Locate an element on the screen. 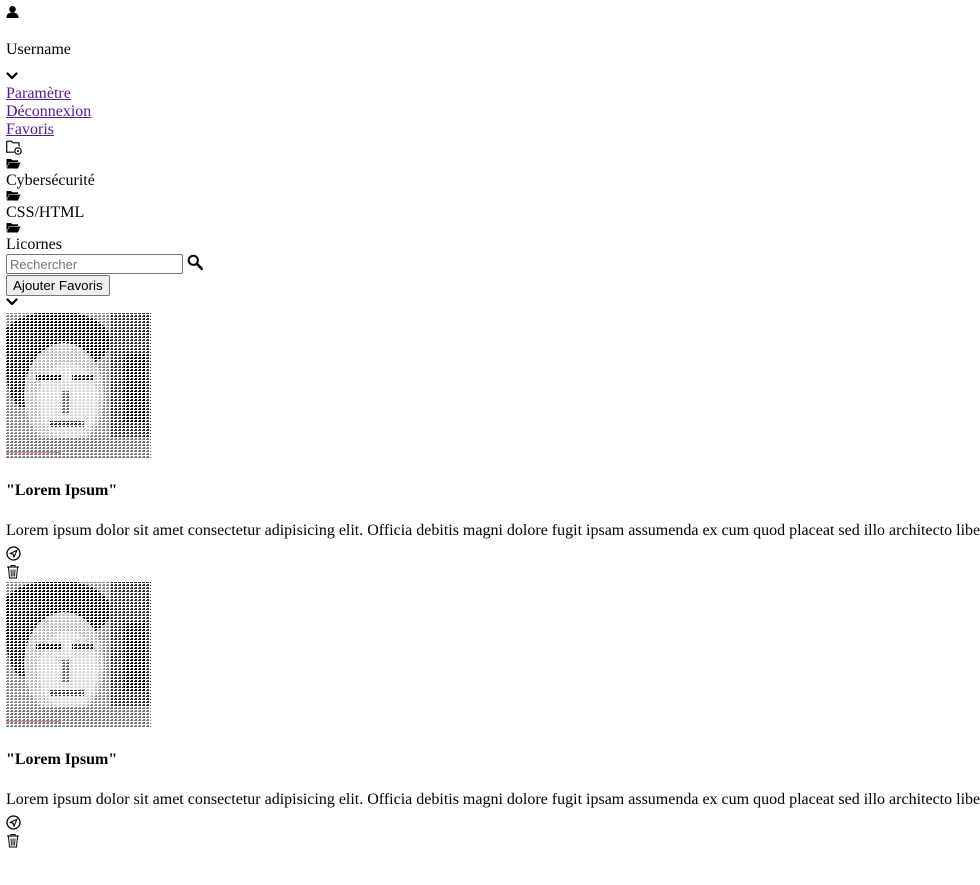 This screenshot has width=980, height=885. search-input is located at coordinates (94, 264).